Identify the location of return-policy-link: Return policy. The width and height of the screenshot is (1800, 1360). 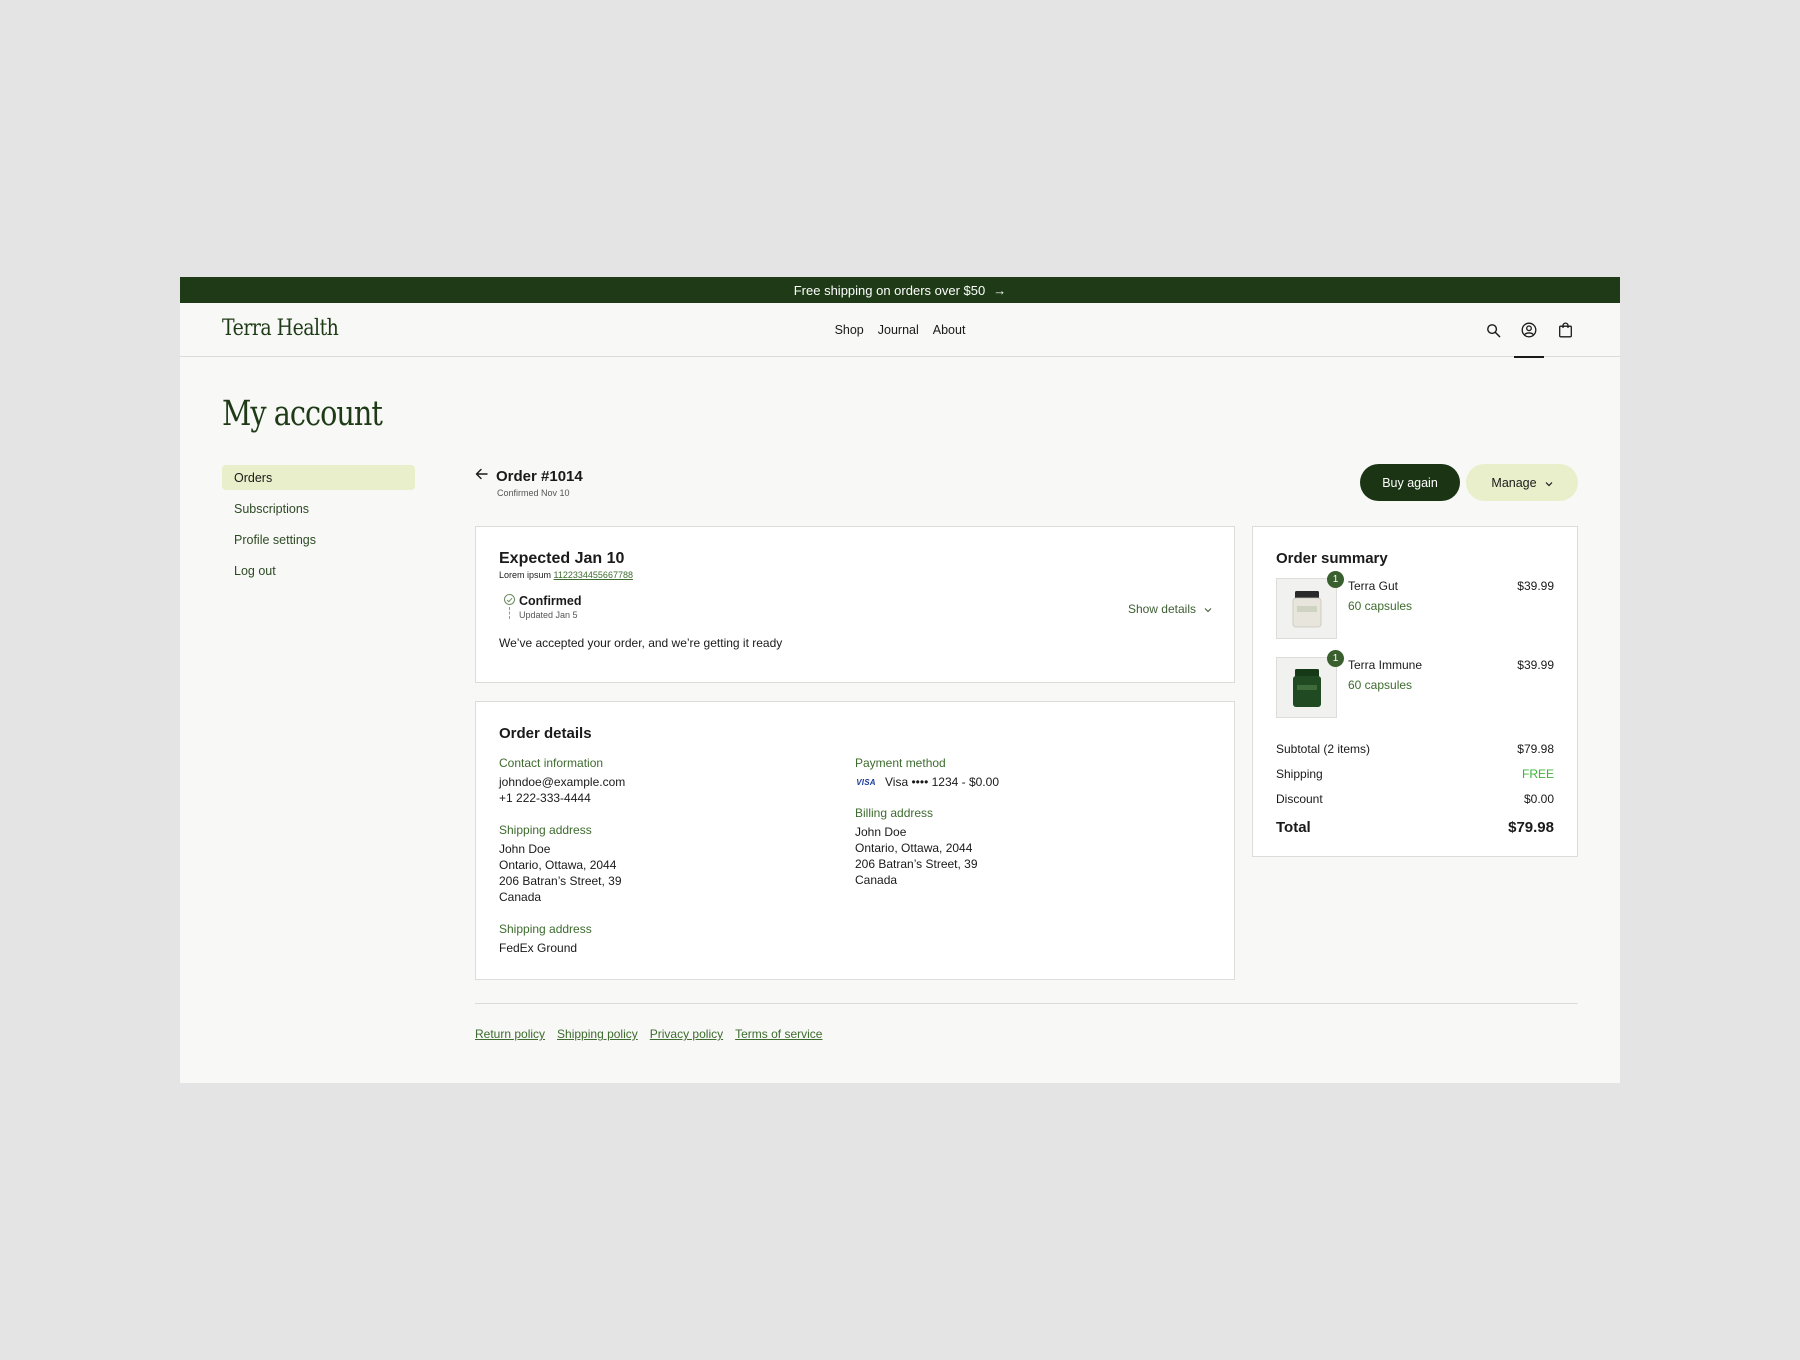
(510, 1034).